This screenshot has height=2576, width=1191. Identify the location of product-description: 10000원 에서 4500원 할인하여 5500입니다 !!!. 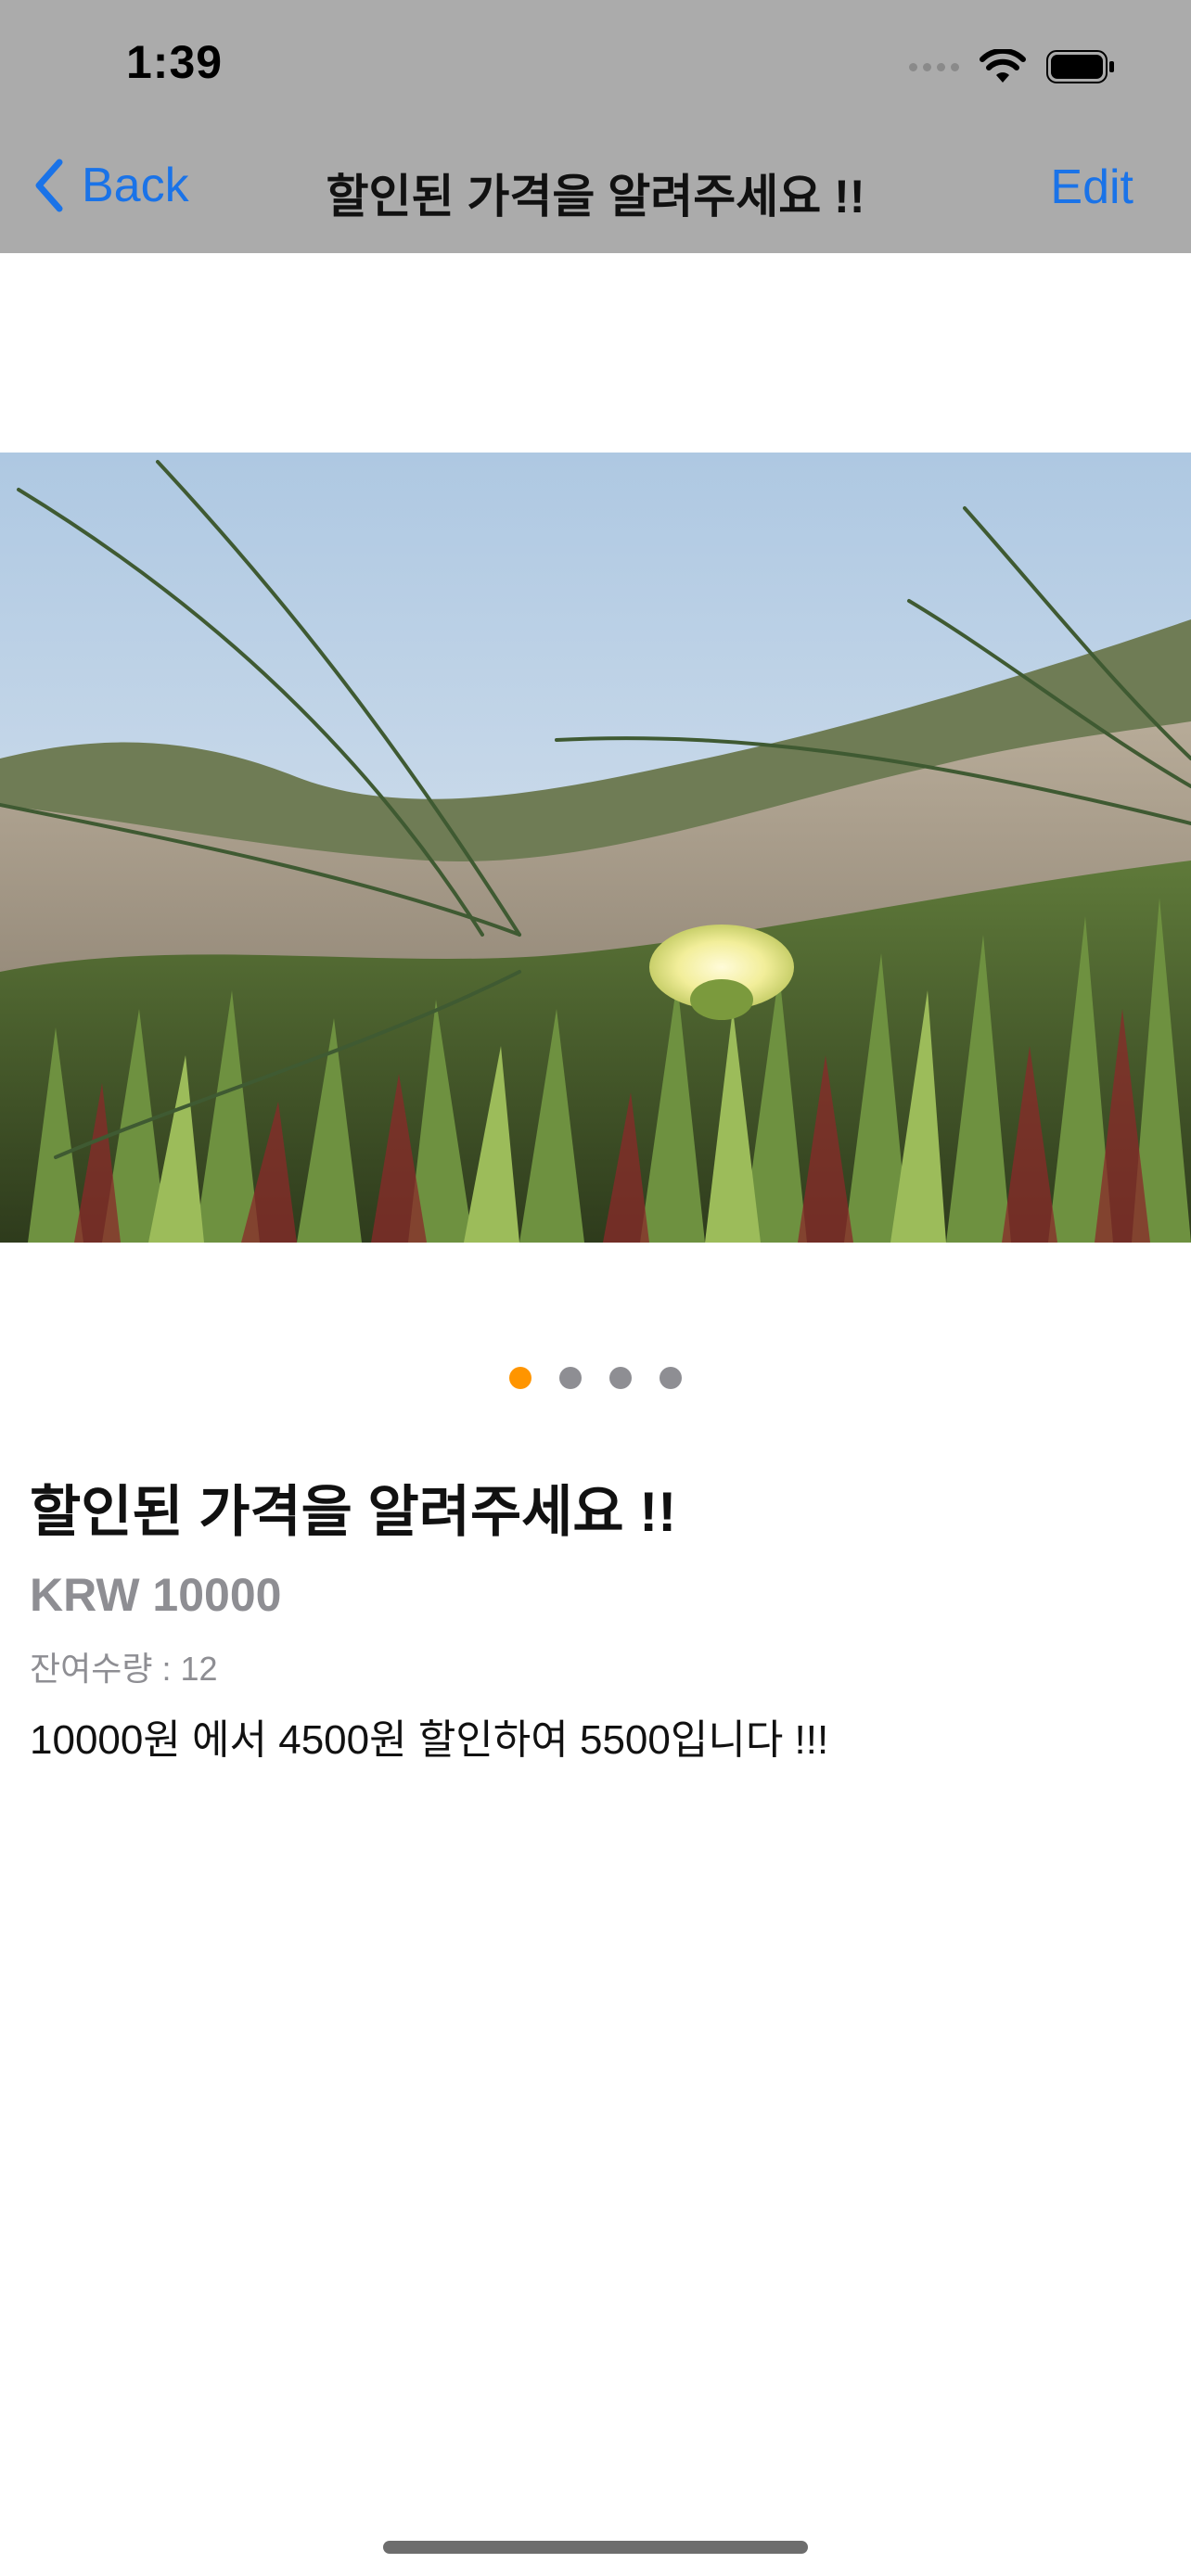
(429, 1740).